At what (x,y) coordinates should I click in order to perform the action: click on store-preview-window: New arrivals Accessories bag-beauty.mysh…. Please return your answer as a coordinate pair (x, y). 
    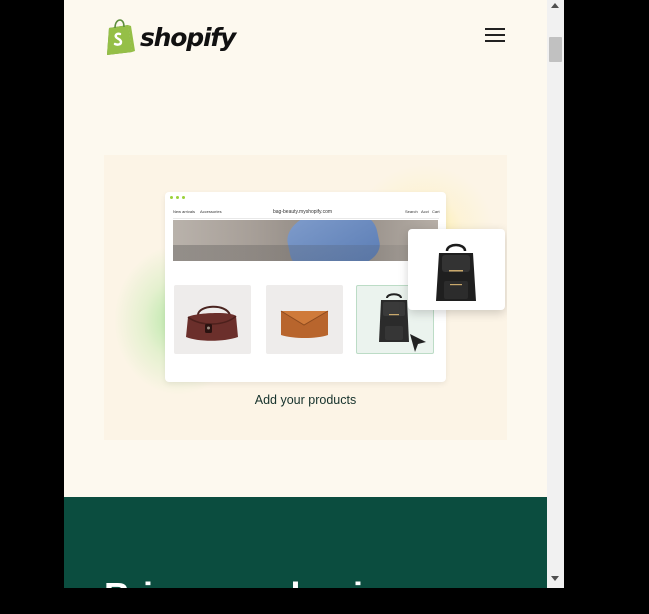
    Looking at the image, I should click on (305, 287).